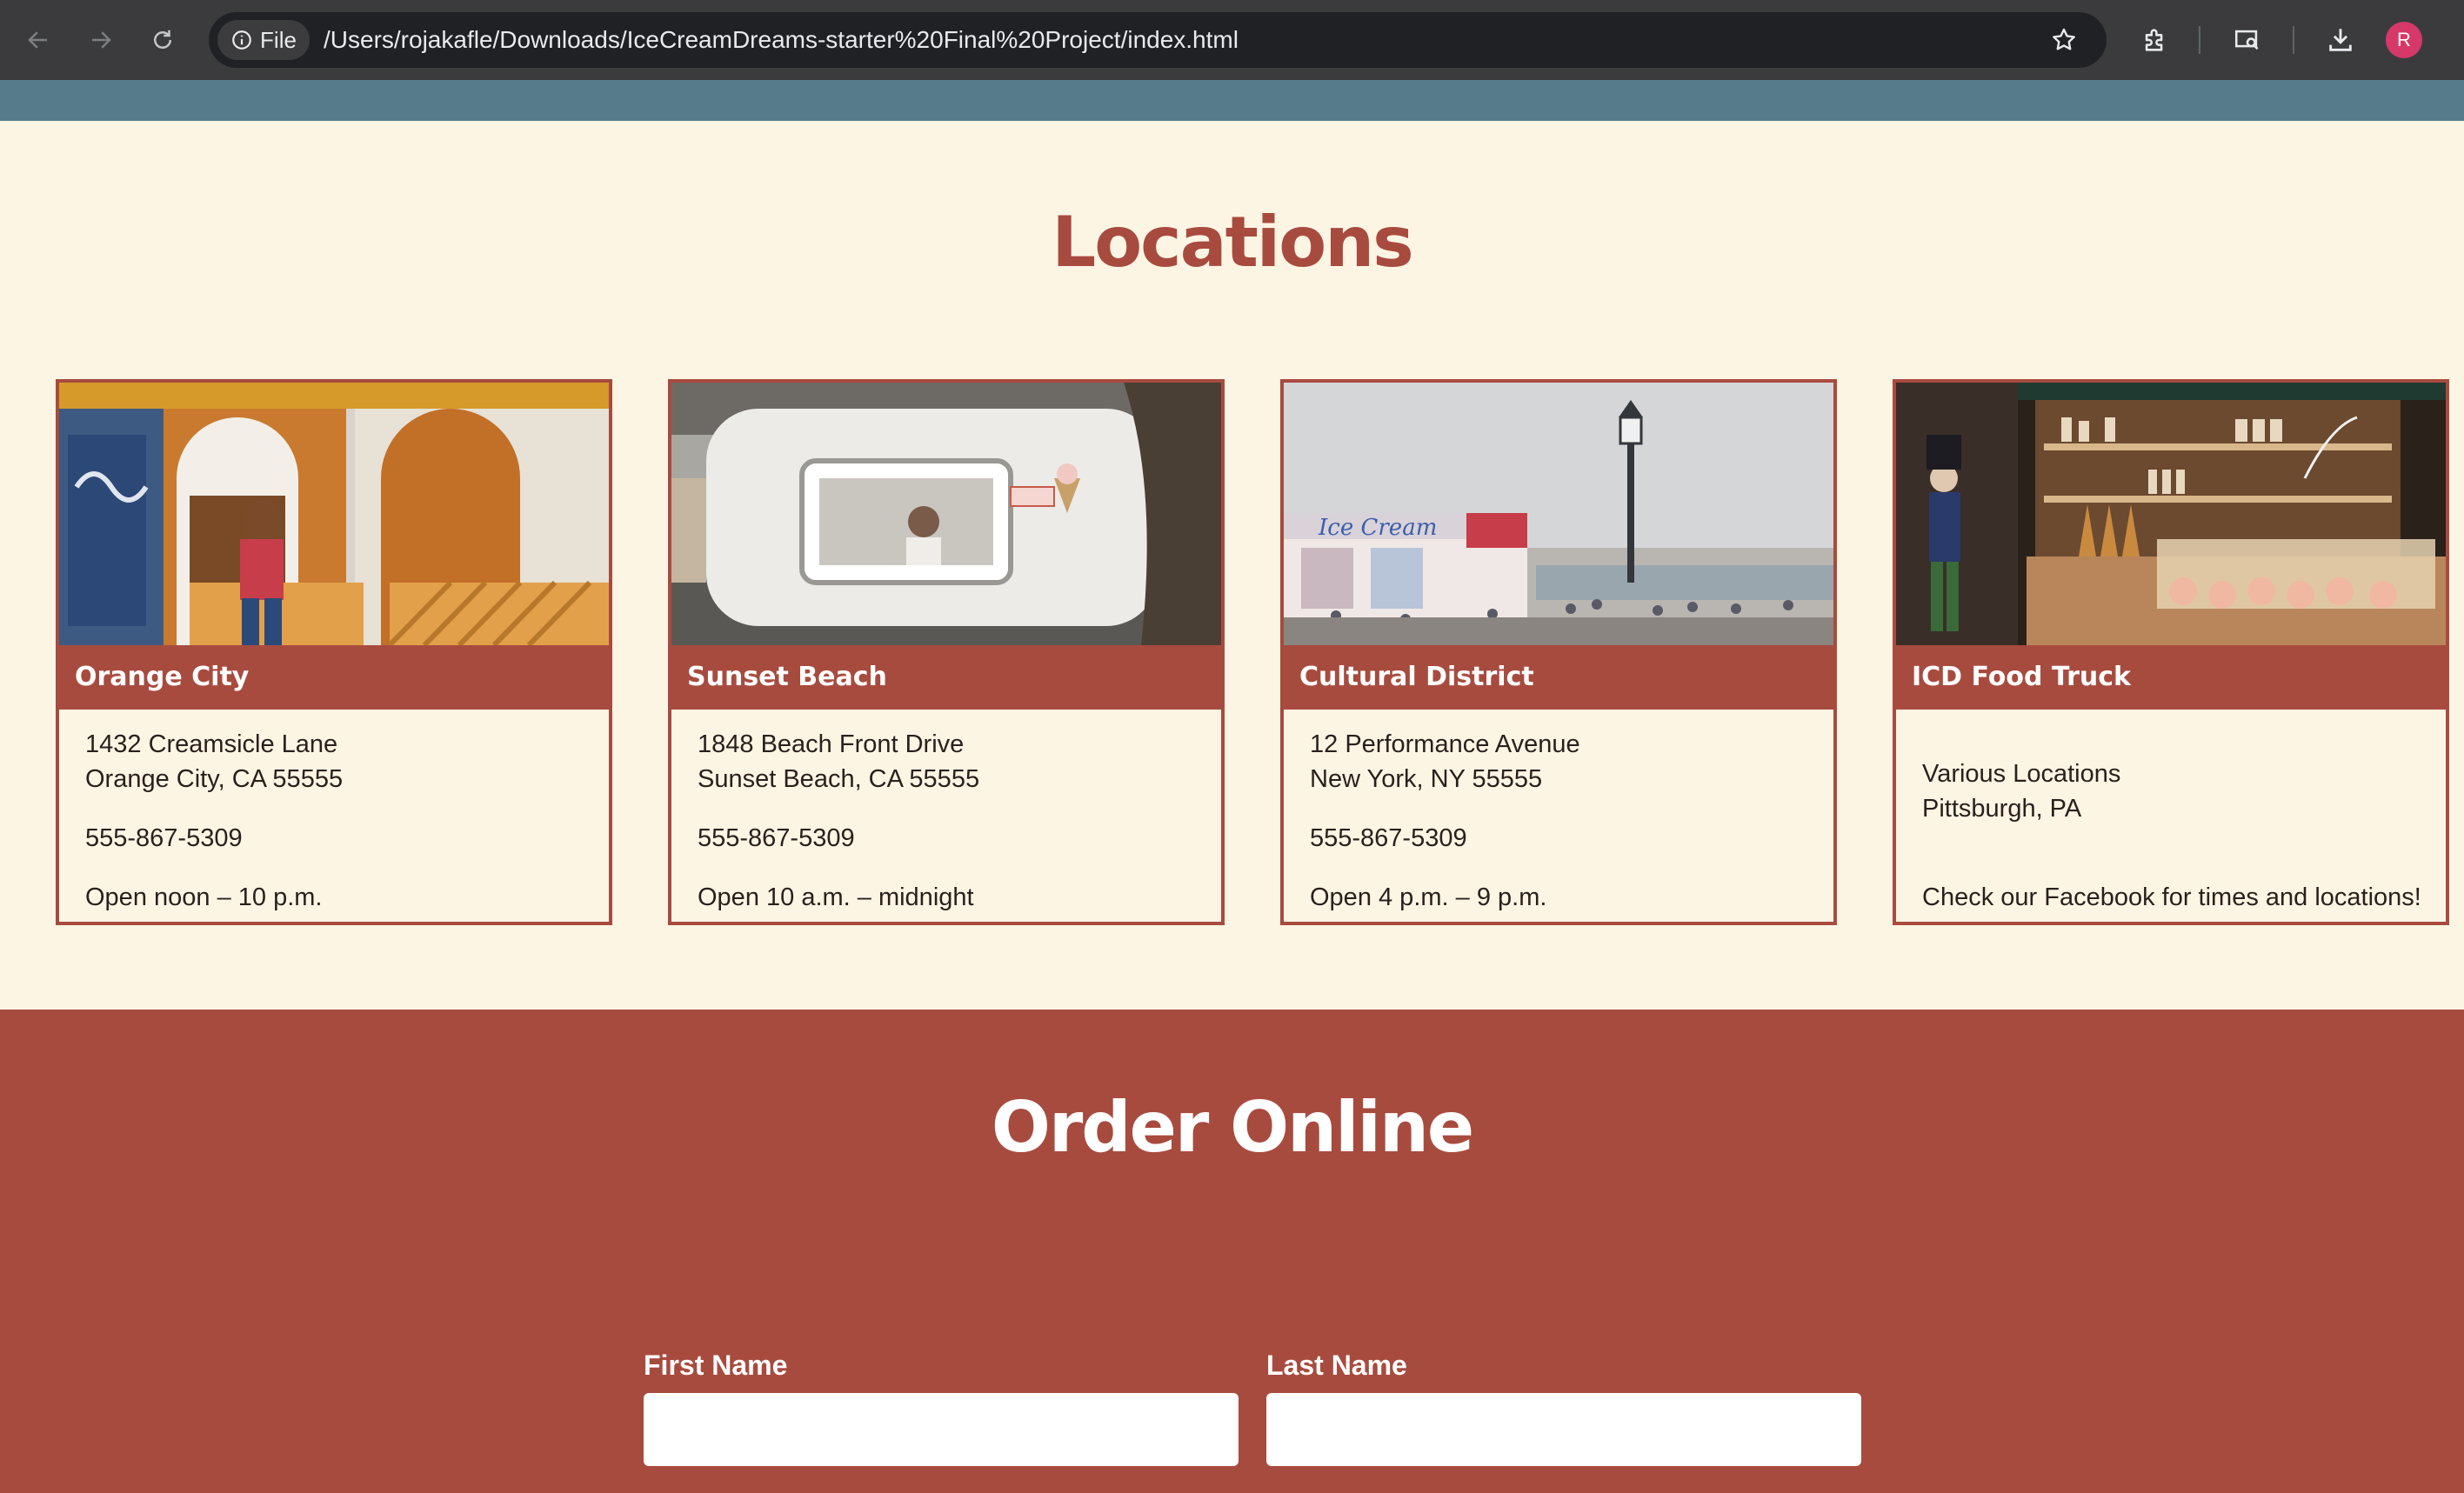 Image resolution: width=2464 pixels, height=1493 pixels. What do you see at coordinates (1336, 1365) in the screenshot?
I see `last-name-label: Last Name` at bounding box center [1336, 1365].